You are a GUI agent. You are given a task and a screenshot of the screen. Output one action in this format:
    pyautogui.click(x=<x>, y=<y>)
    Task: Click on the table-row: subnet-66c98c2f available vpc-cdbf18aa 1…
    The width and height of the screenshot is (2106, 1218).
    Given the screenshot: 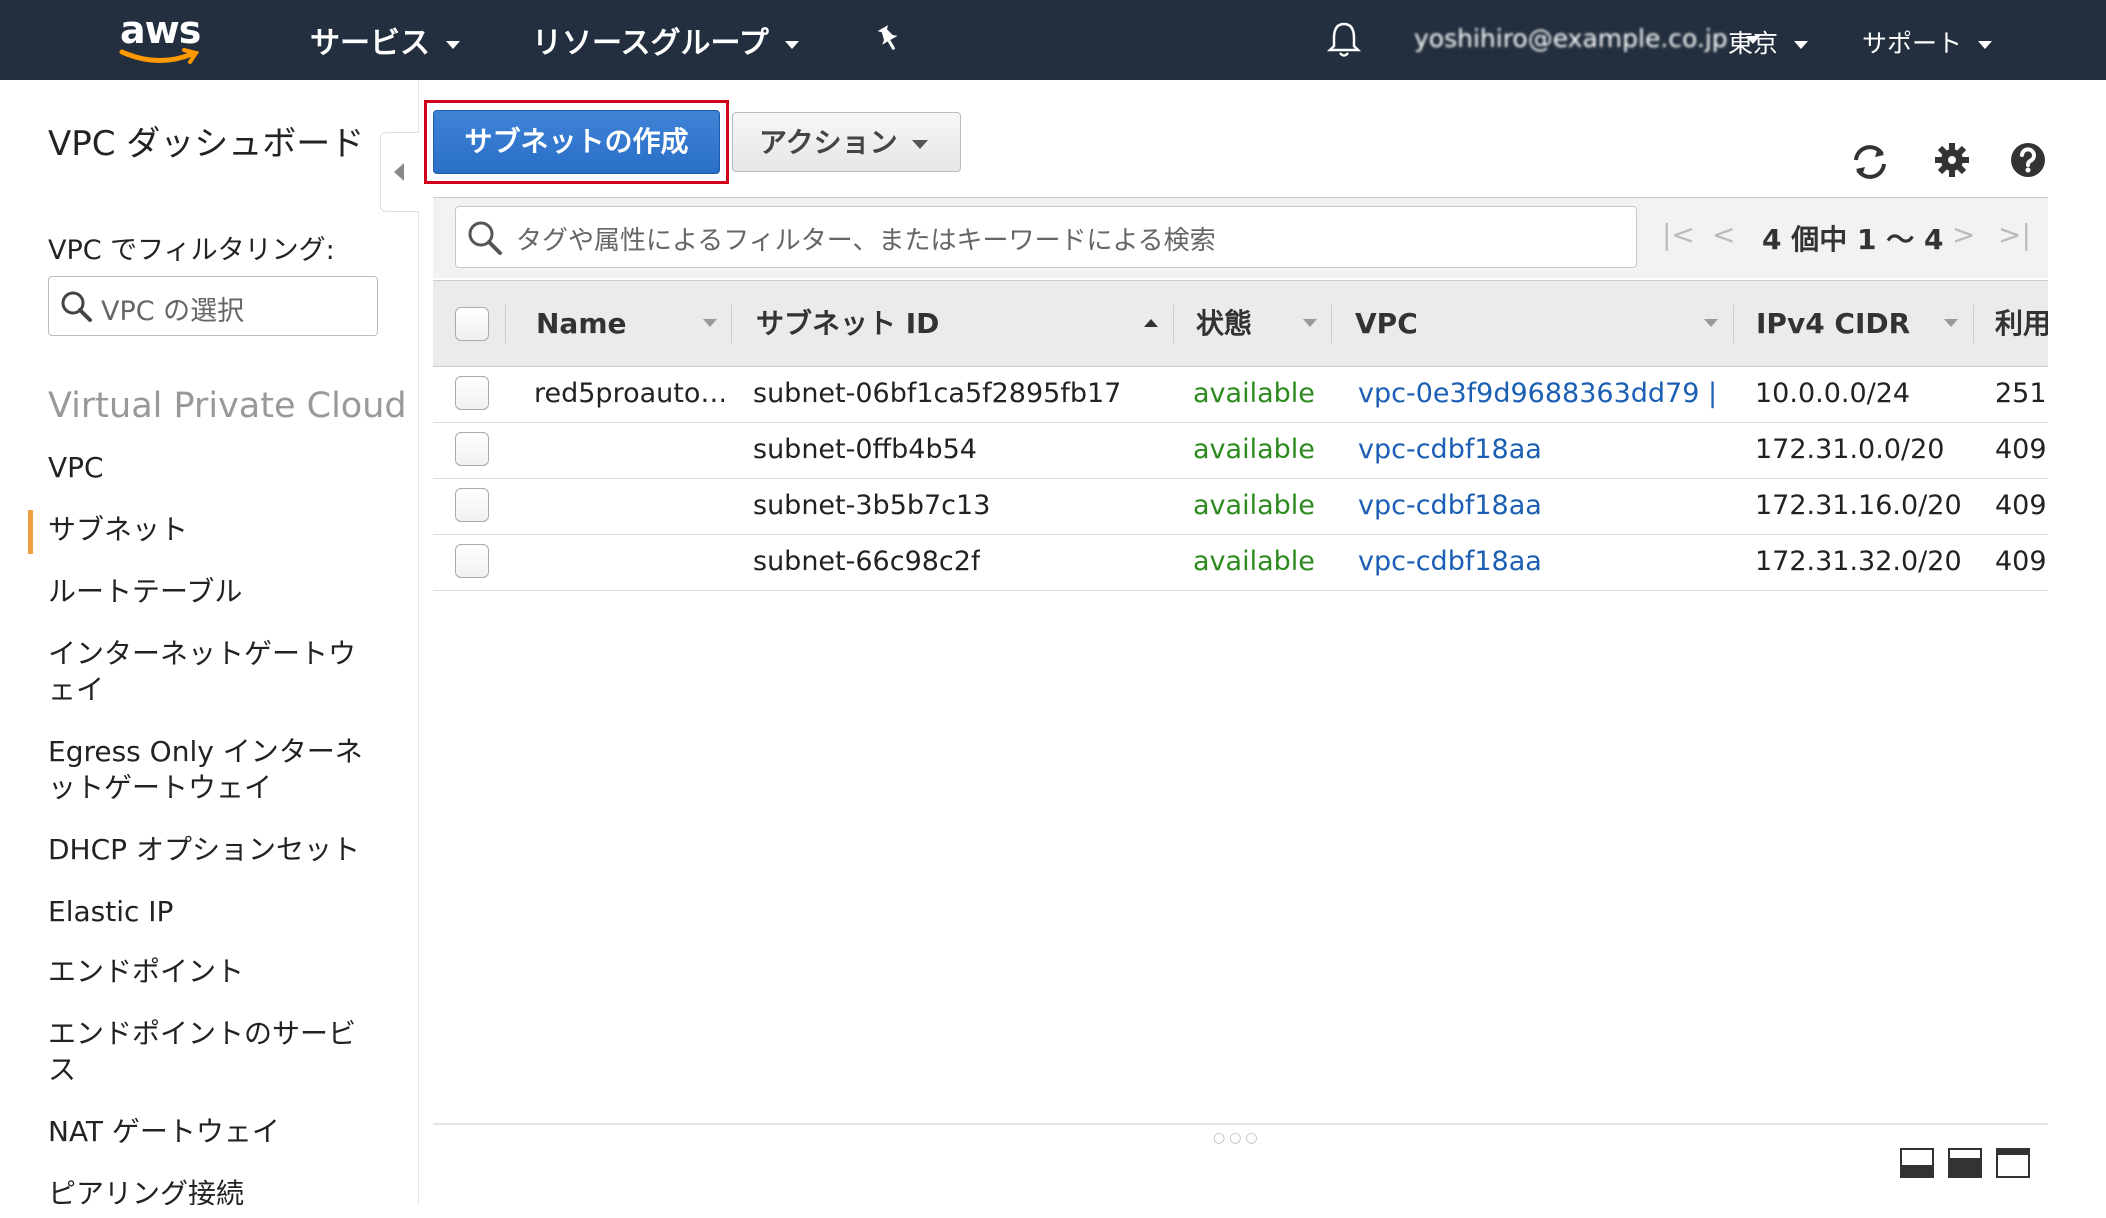 What is the action you would take?
    pyautogui.click(x=1240, y=562)
    